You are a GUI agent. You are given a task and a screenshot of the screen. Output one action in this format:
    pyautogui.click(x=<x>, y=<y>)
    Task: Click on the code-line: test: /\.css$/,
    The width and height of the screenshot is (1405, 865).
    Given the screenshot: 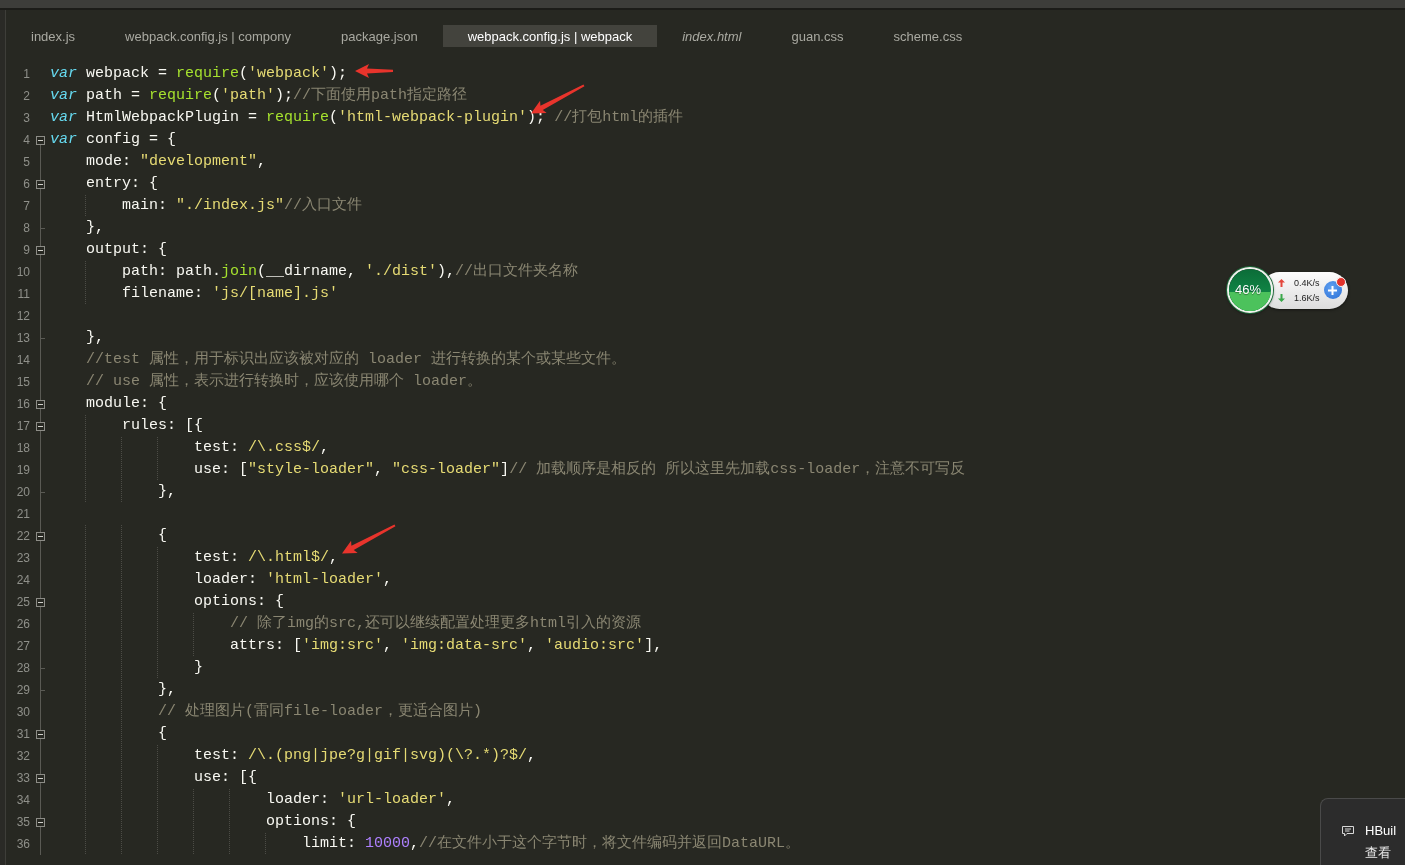 What is the action you would take?
    pyautogui.click(x=262, y=448)
    